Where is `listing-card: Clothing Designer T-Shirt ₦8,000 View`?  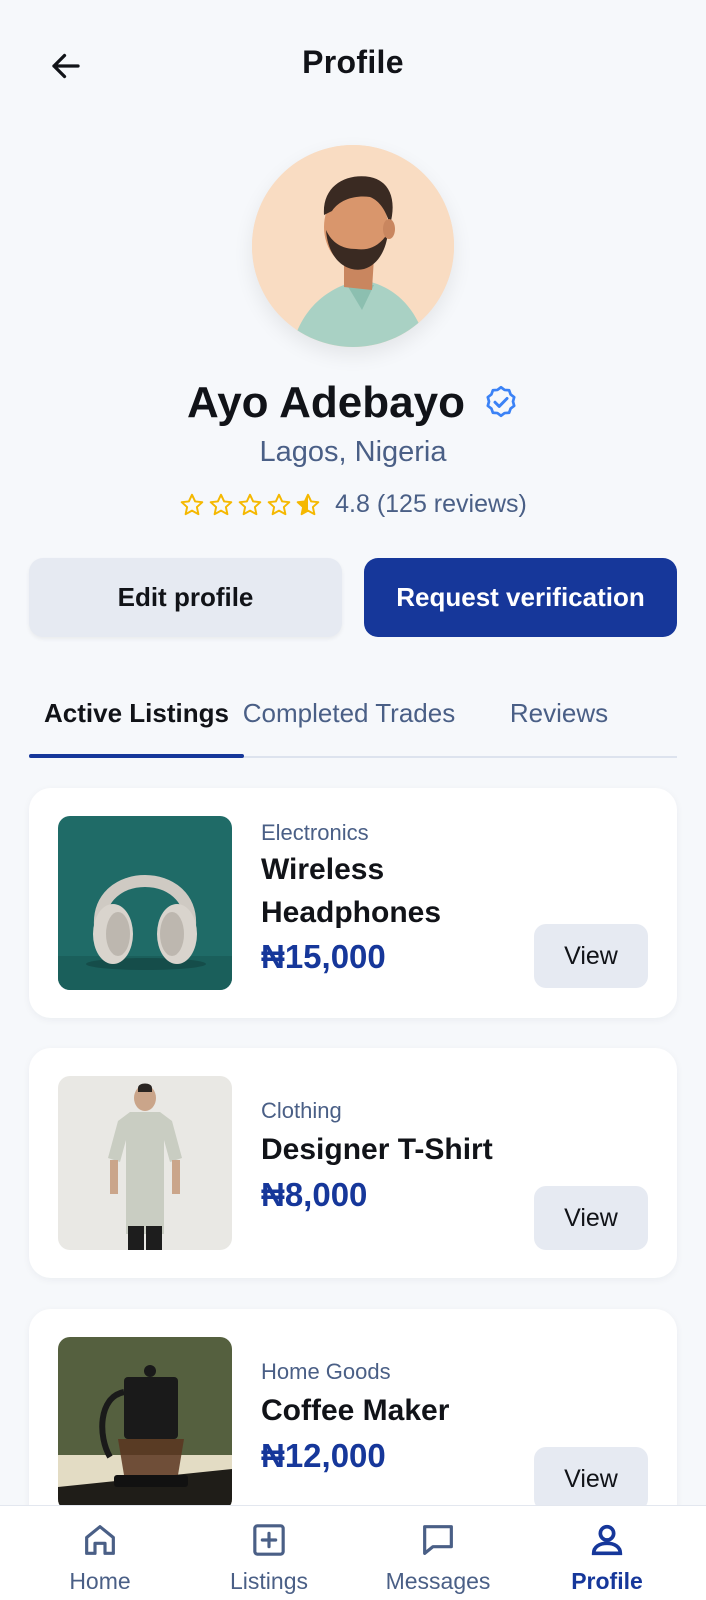
listing-card: Clothing Designer T-Shirt ₦8,000 View is located at coordinates (353, 1163).